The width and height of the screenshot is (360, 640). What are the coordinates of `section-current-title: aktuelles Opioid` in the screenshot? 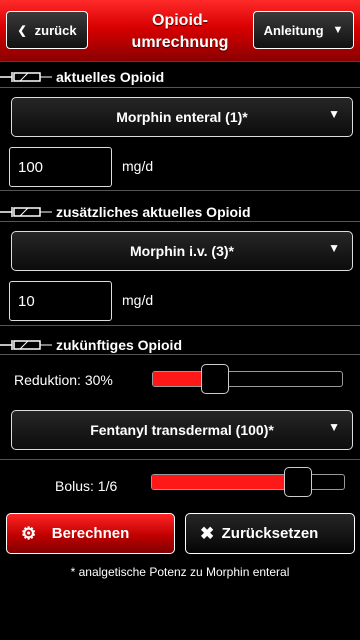 It's located at (110, 77).